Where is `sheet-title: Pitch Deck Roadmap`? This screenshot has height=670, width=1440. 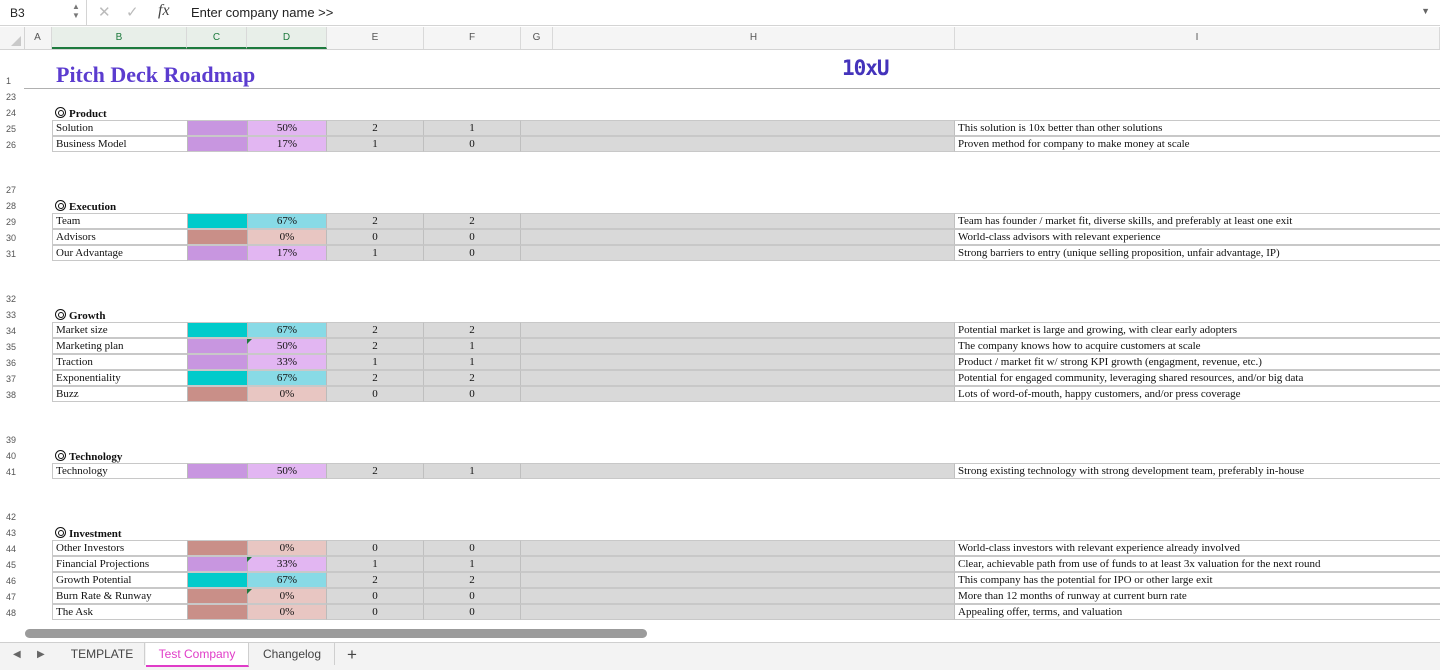
sheet-title: Pitch Deck Roadmap is located at coordinates (155, 75).